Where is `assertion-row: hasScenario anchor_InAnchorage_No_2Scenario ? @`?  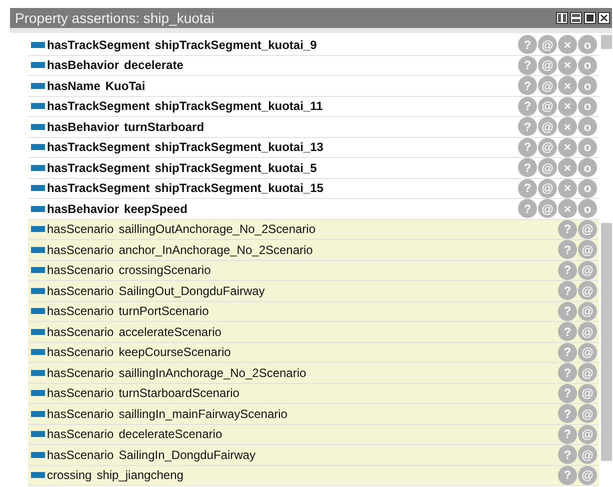
assertion-row: hasScenario anchor_InAnchorage_No_2Scenario ? @ is located at coordinates (313, 250).